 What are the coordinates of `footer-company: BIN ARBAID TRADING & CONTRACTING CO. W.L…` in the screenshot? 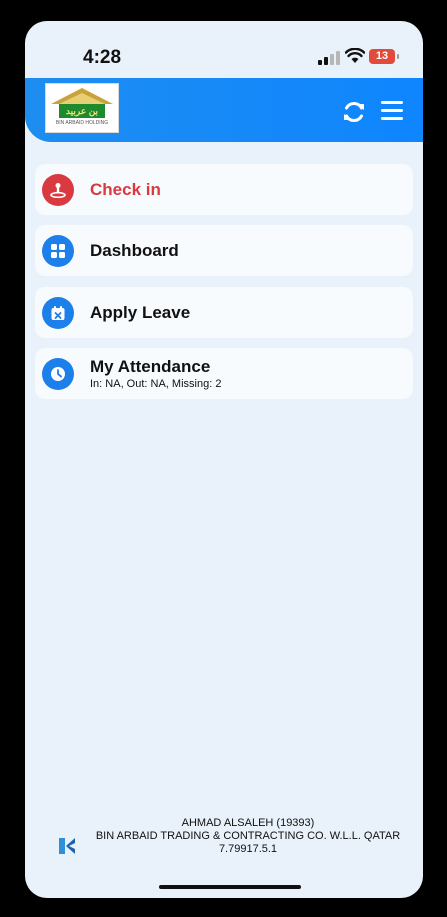 It's located at (248, 836).